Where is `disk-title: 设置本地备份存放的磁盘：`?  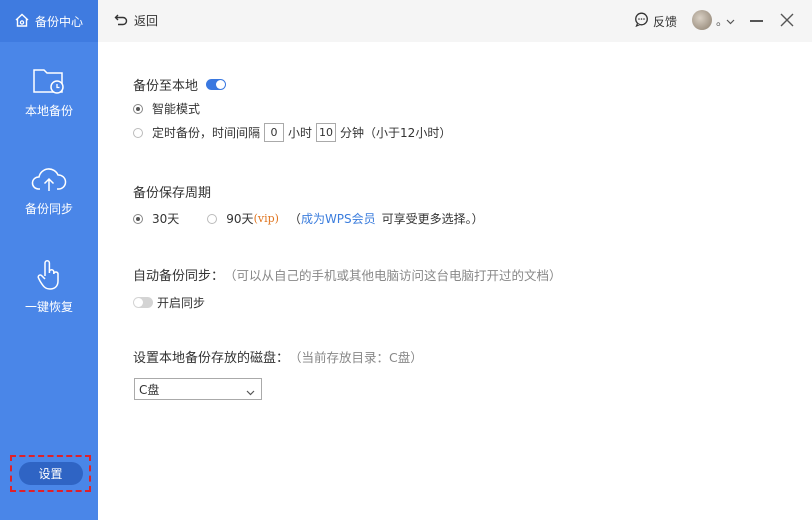
disk-title: 设置本地备份存放的磁盘： is located at coordinates (211, 358).